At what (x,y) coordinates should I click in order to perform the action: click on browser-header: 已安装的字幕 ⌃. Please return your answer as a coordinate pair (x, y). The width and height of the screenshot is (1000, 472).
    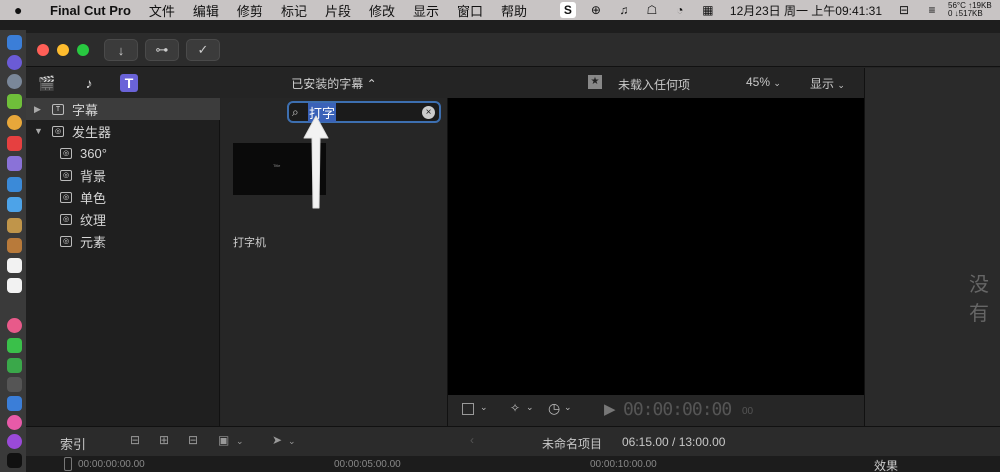
    Looking at the image, I should click on (334, 83).